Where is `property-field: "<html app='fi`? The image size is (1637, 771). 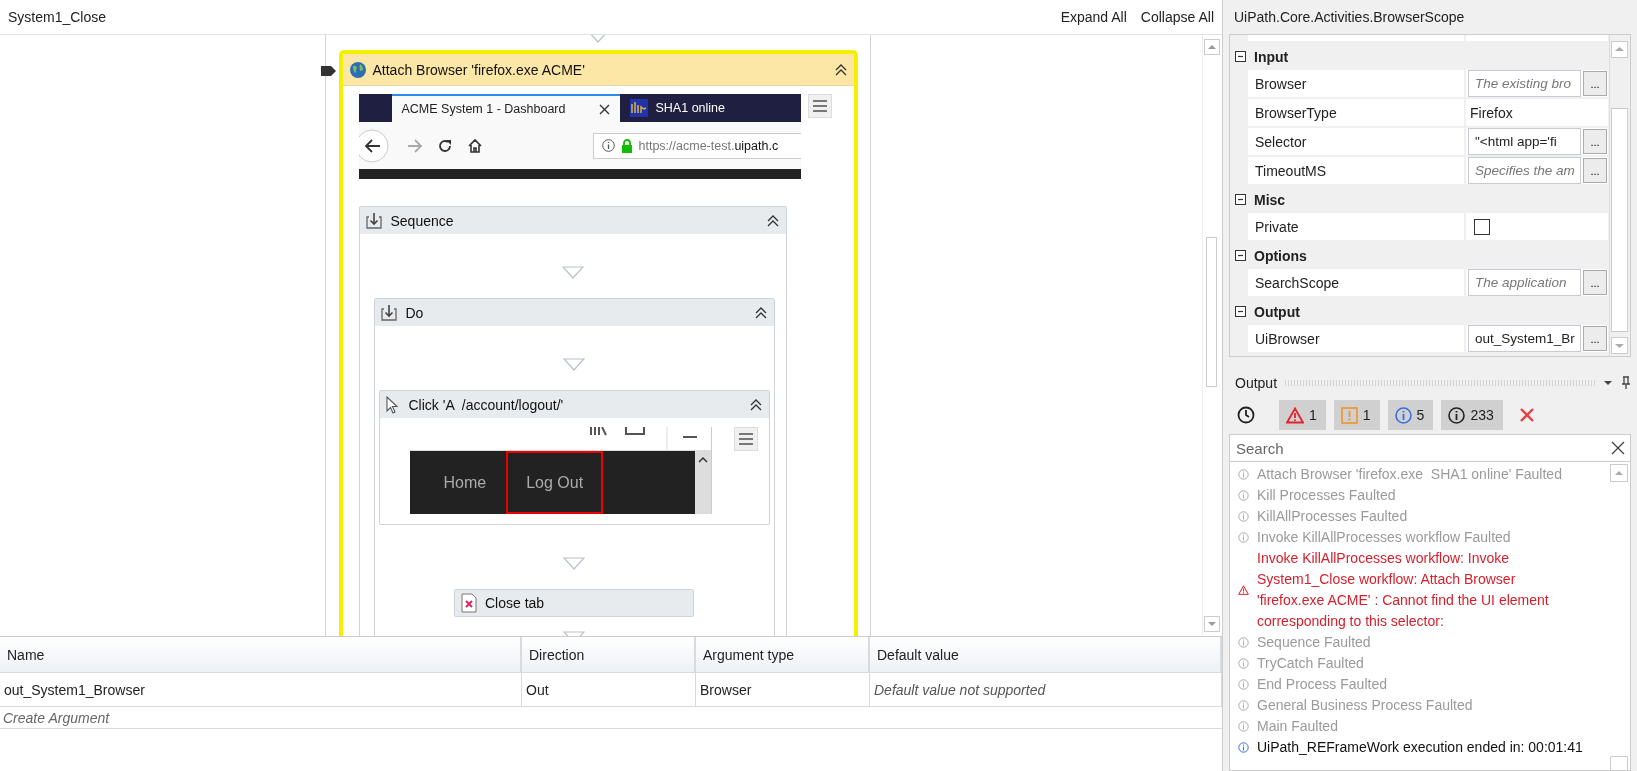
property-field: "<html app='fi is located at coordinates (1524, 141).